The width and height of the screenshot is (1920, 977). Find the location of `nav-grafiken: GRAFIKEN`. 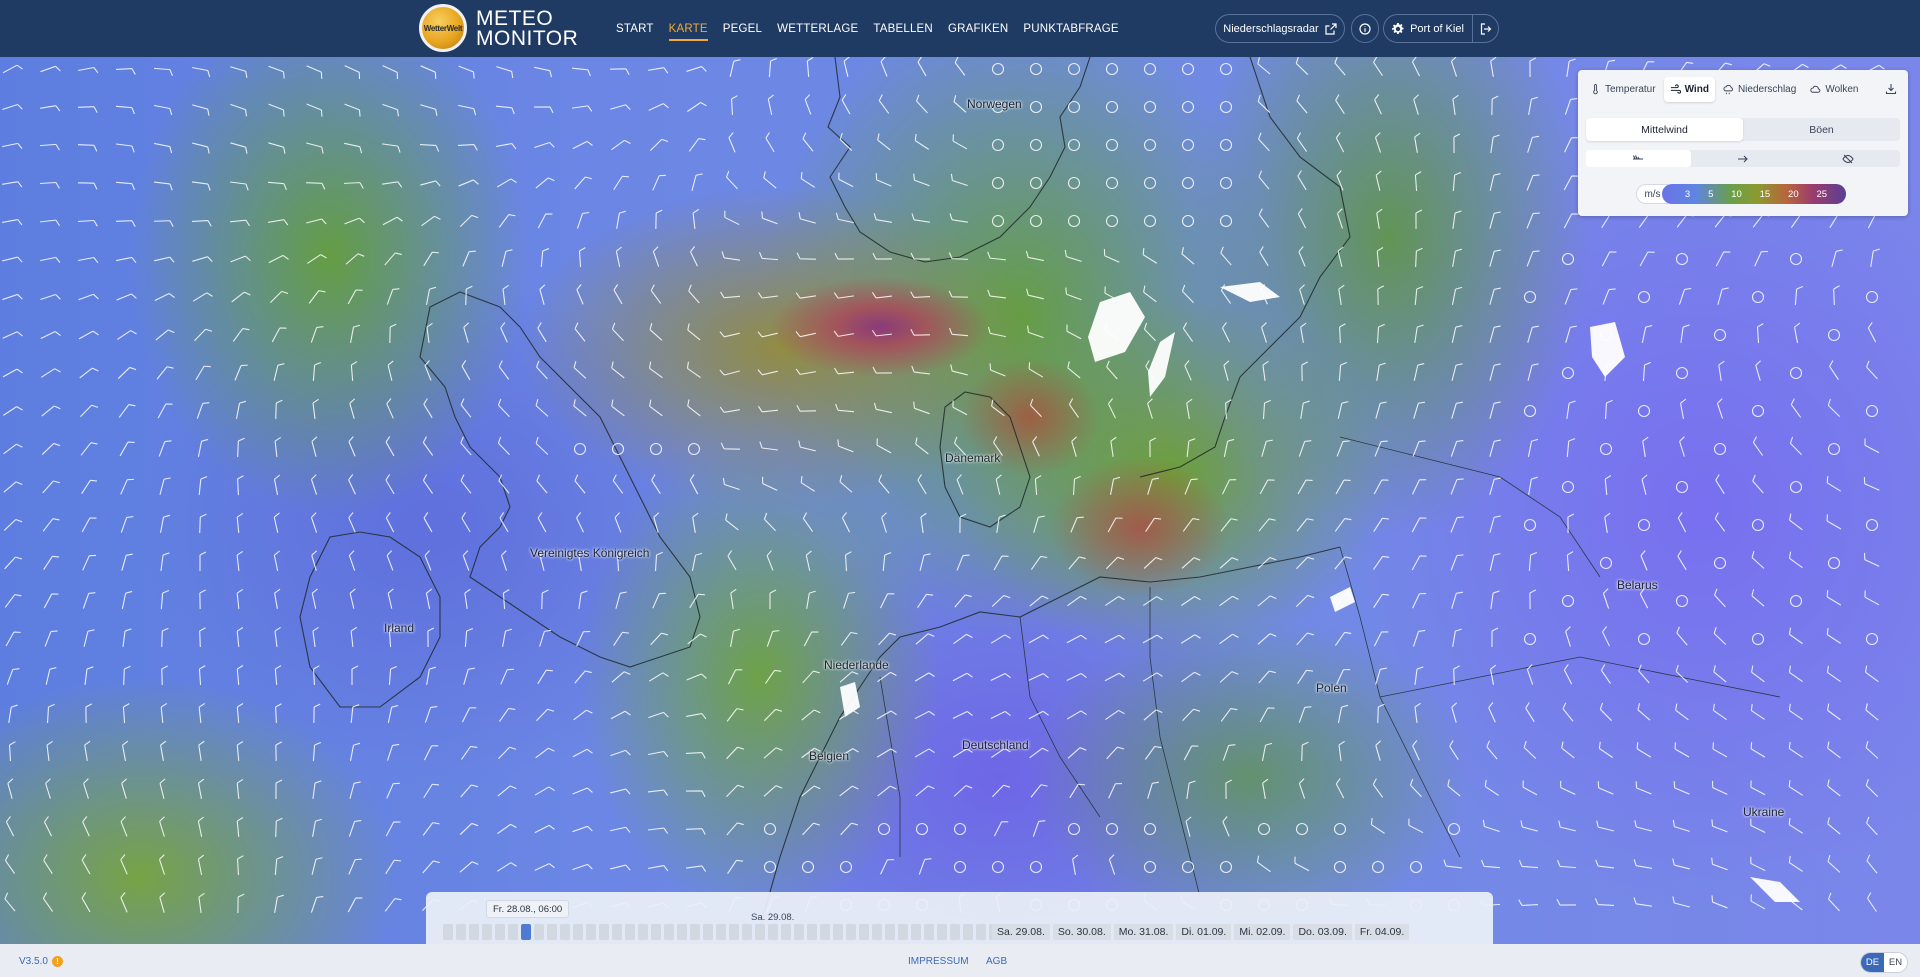

nav-grafiken: GRAFIKEN is located at coordinates (978, 29).